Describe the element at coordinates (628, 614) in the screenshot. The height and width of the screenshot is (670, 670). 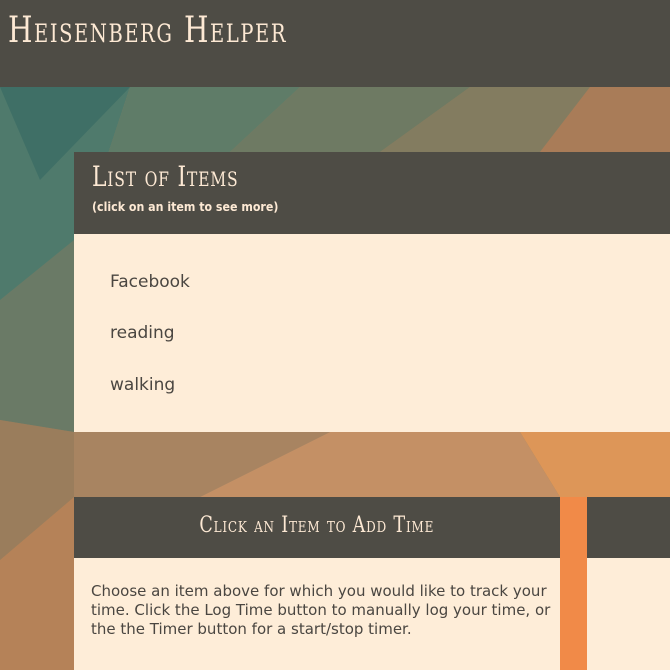
I see `secondary-panel-body` at that location.